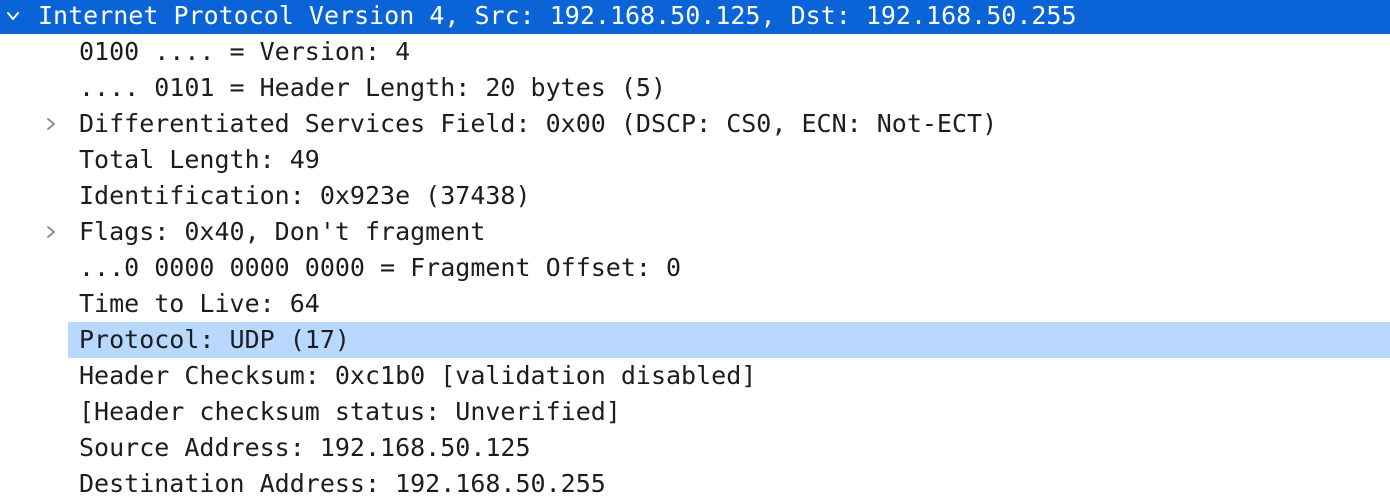  Describe the element at coordinates (372, 87) in the screenshot. I see `tree-row-label: .... 0101 = Header Length: 20 bytes (5)` at that location.